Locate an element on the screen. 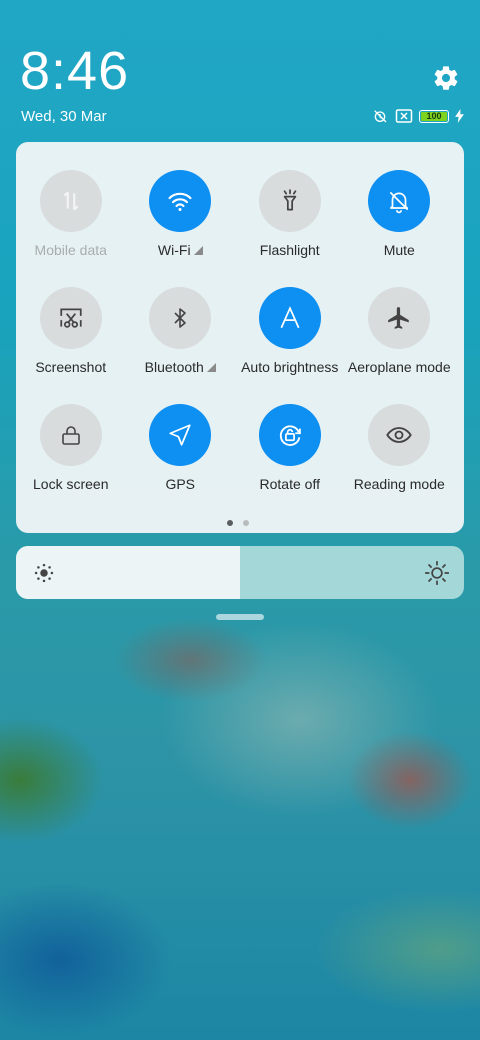 Image resolution: width=480 pixels, height=1040 pixels. rotate-lock-icon is located at coordinates (290, 435).